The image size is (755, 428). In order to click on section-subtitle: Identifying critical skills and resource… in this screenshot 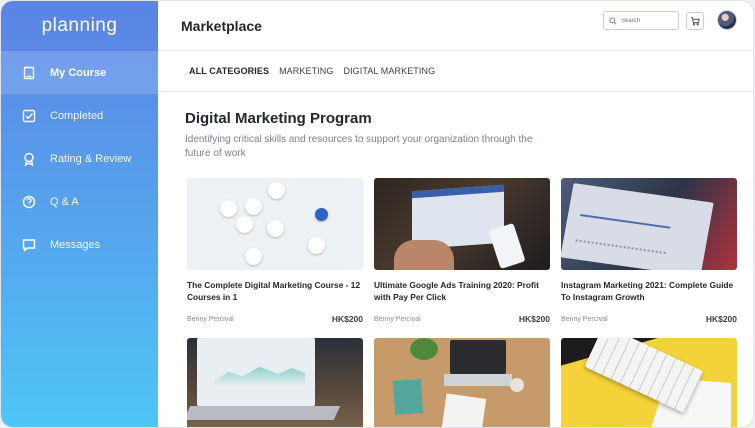, I will do `click(359, 146)`.